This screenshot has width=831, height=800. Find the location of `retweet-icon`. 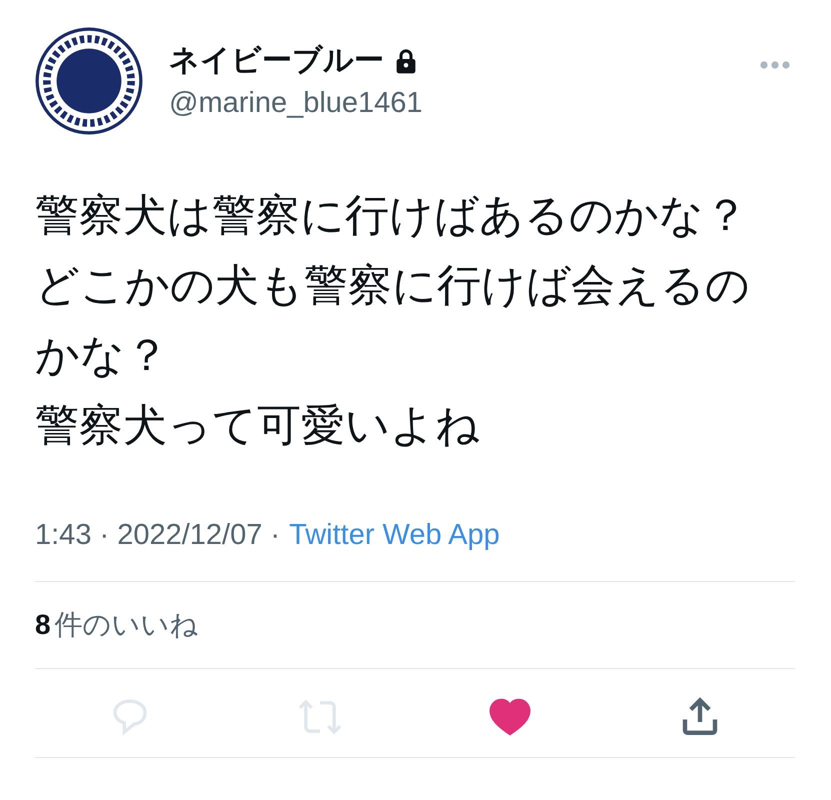

retweet-icon is located at coordinates (320, 717).